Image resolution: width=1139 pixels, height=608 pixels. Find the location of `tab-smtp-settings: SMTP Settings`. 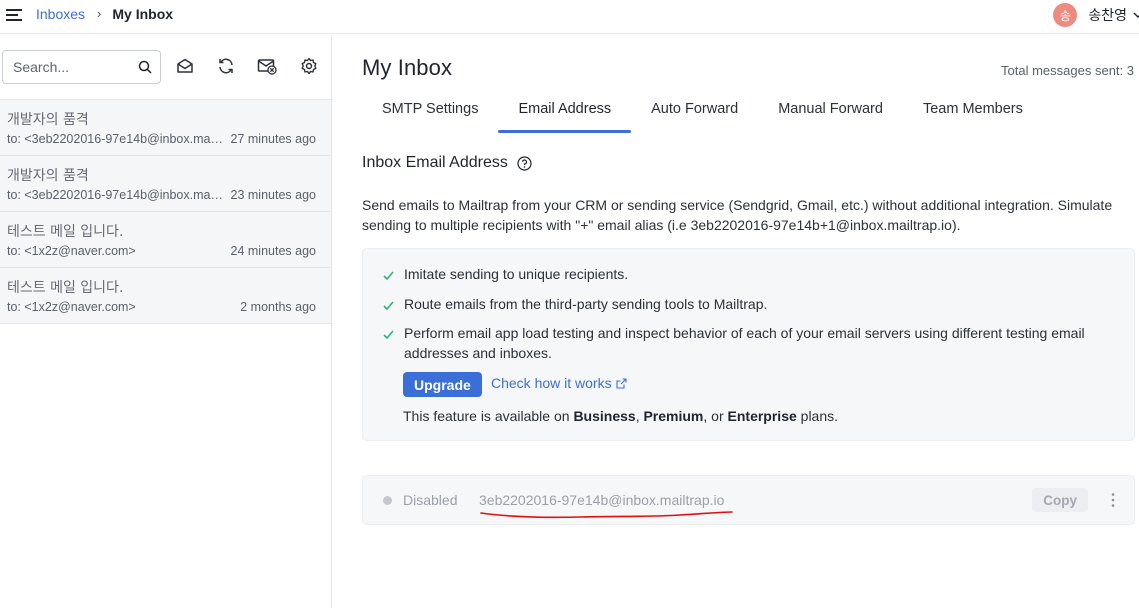

tab-smtp-settings: SMTP Settings is located at coordinates (430, 115).